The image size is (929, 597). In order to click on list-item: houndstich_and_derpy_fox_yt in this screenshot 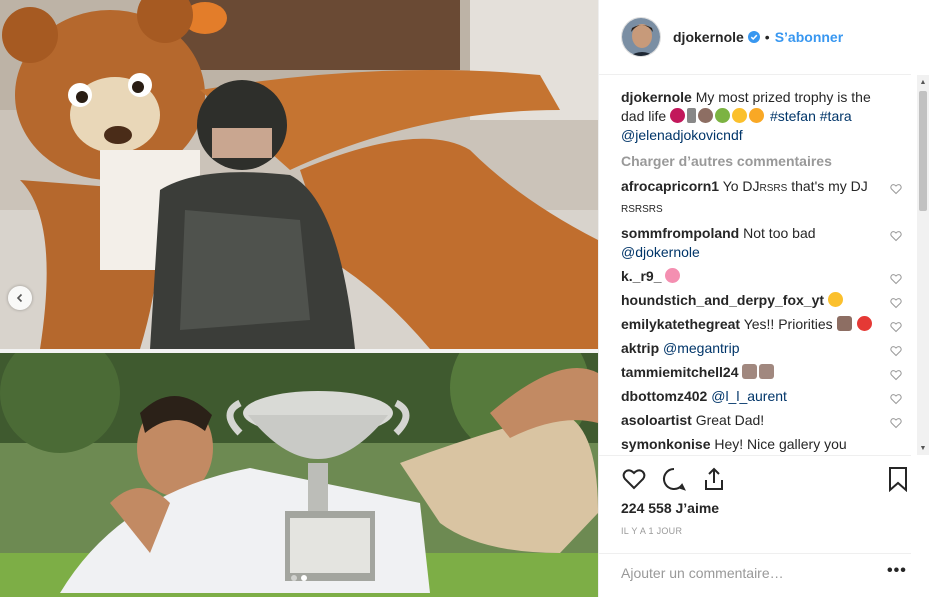, I will do `click(763, 300)`.